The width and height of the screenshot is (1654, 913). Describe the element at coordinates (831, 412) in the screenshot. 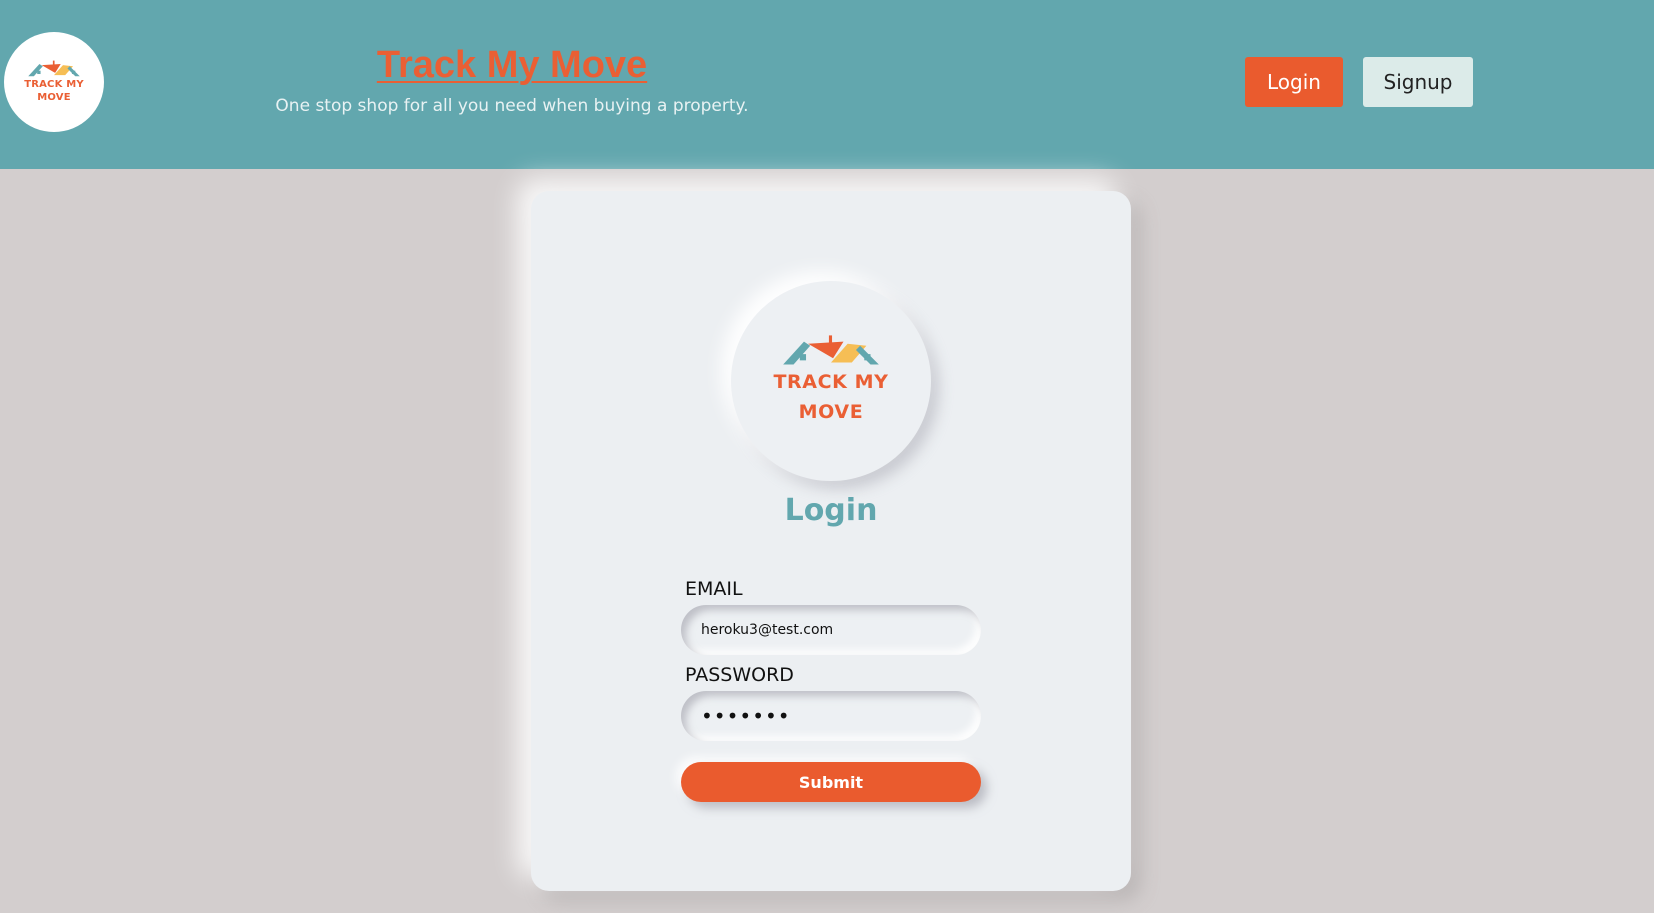

I see `card-logo-line2: MOVE` at that location.